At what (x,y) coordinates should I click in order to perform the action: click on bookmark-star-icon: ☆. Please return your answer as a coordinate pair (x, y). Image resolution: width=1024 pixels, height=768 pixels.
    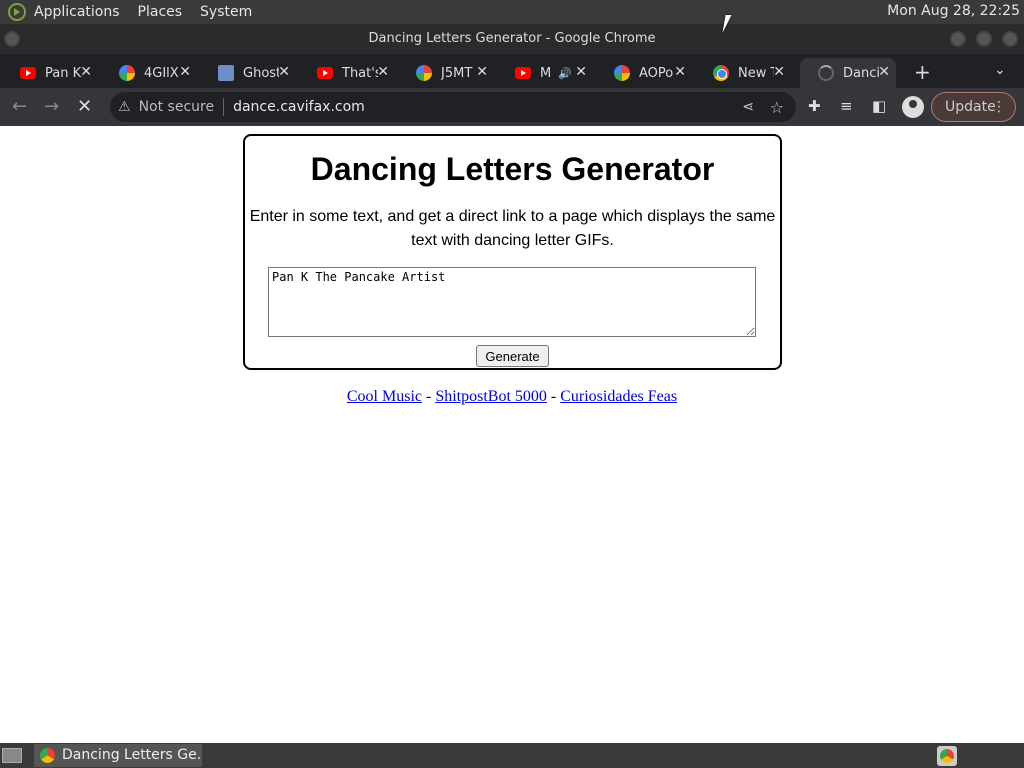
    Looking at the image, I should click on (777, 107).